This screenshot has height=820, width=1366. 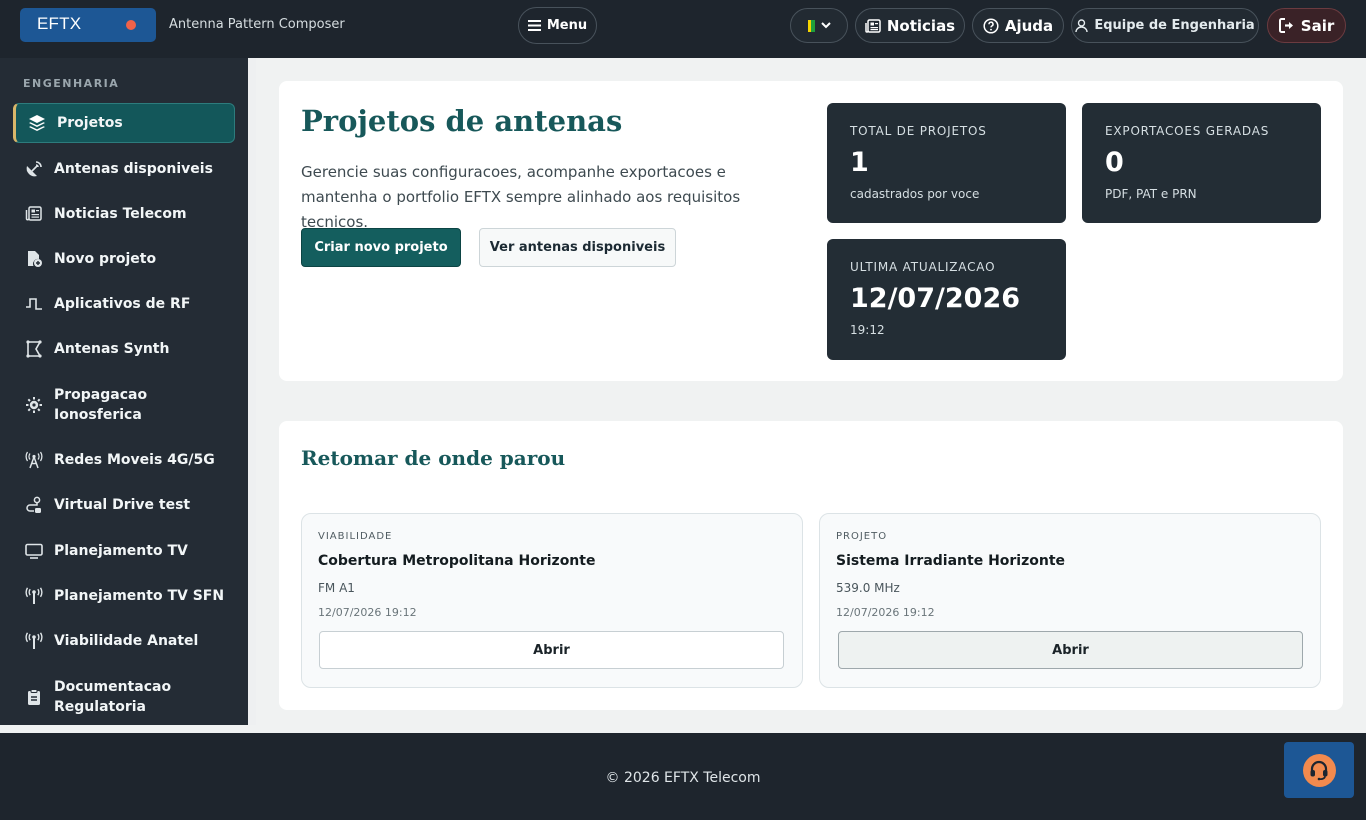 I want to click on sidebar-item-label: Antenas Synth, so click(x=112, y=349).